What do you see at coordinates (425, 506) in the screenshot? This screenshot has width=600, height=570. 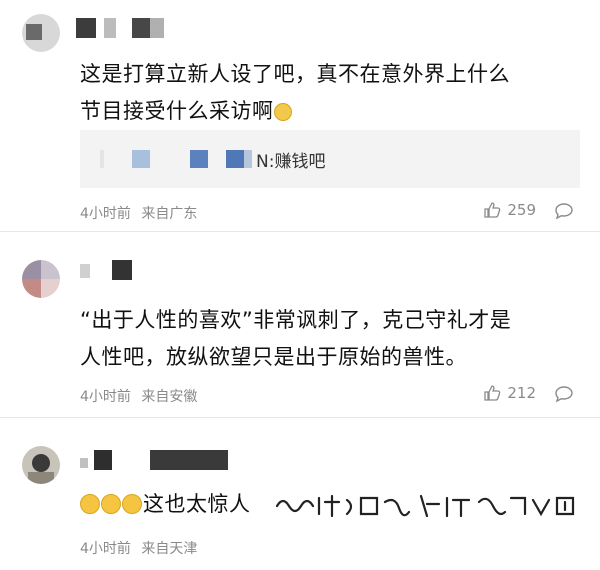 I see `redacted-text` at bounding box center [425, 506].